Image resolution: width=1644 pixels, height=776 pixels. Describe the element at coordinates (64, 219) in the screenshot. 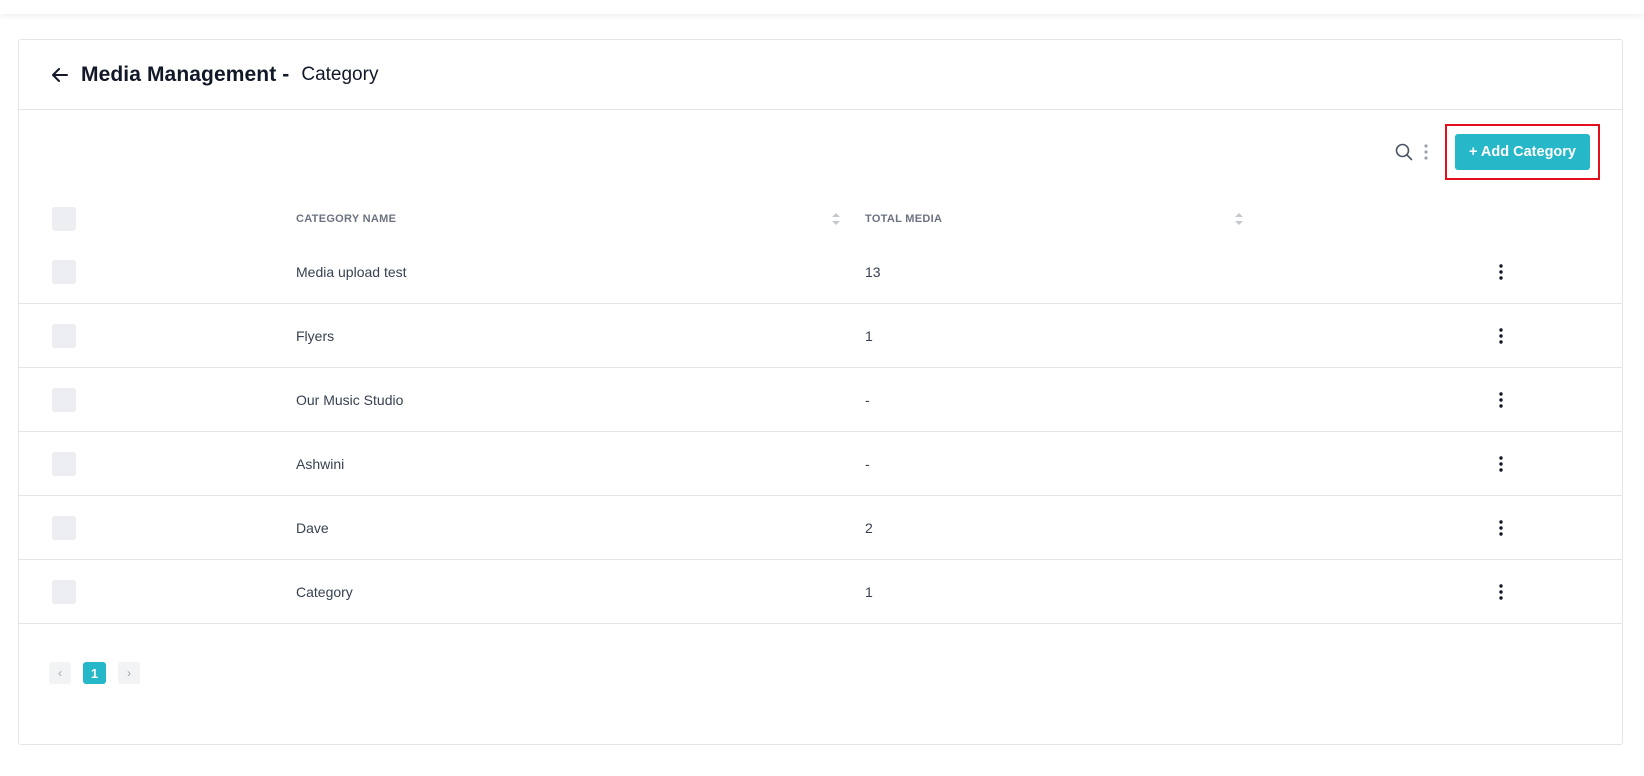

I see `select-all-checkbox` at that location.